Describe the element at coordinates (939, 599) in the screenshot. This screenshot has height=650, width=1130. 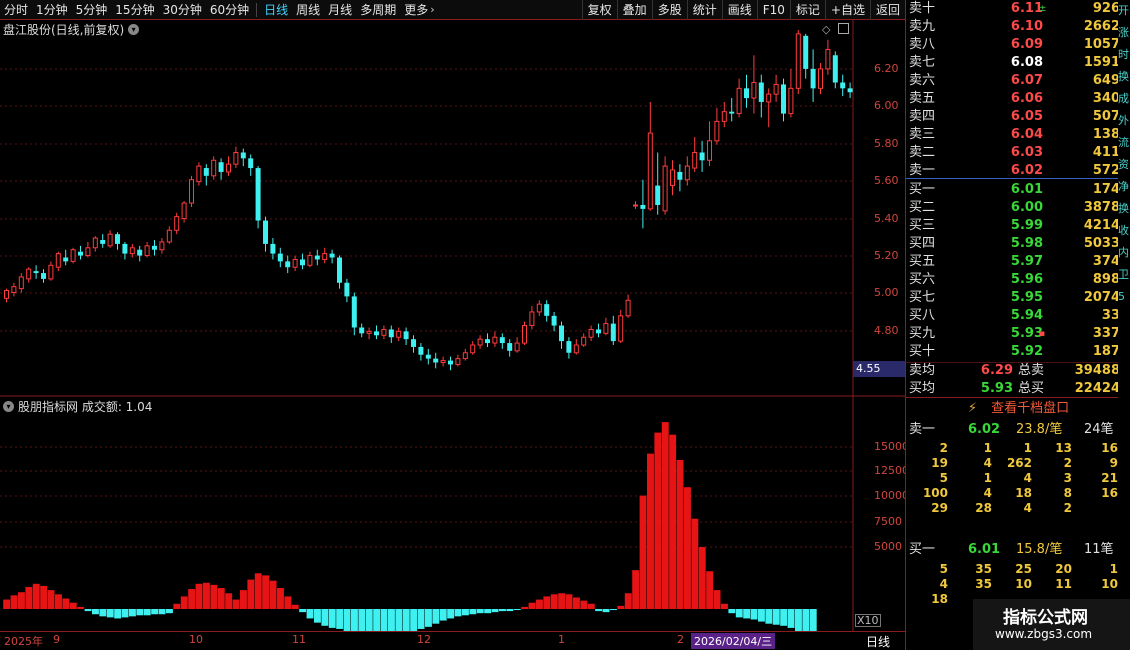
I see `queue-cell: 18` at that location.